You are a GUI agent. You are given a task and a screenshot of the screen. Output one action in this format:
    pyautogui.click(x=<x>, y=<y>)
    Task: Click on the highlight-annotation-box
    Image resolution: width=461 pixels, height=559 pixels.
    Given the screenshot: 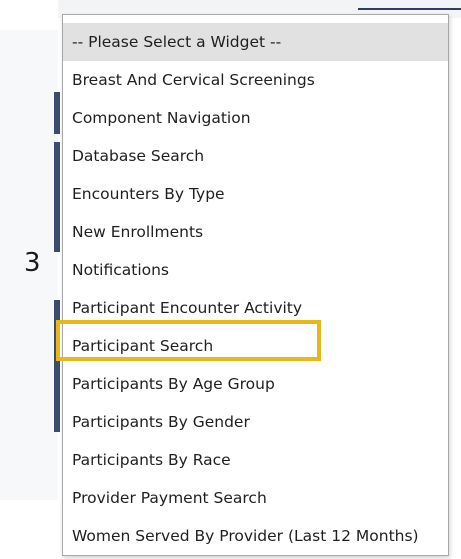 What is the action you would take?
    pyautogui.click(x=188, y=340)
    